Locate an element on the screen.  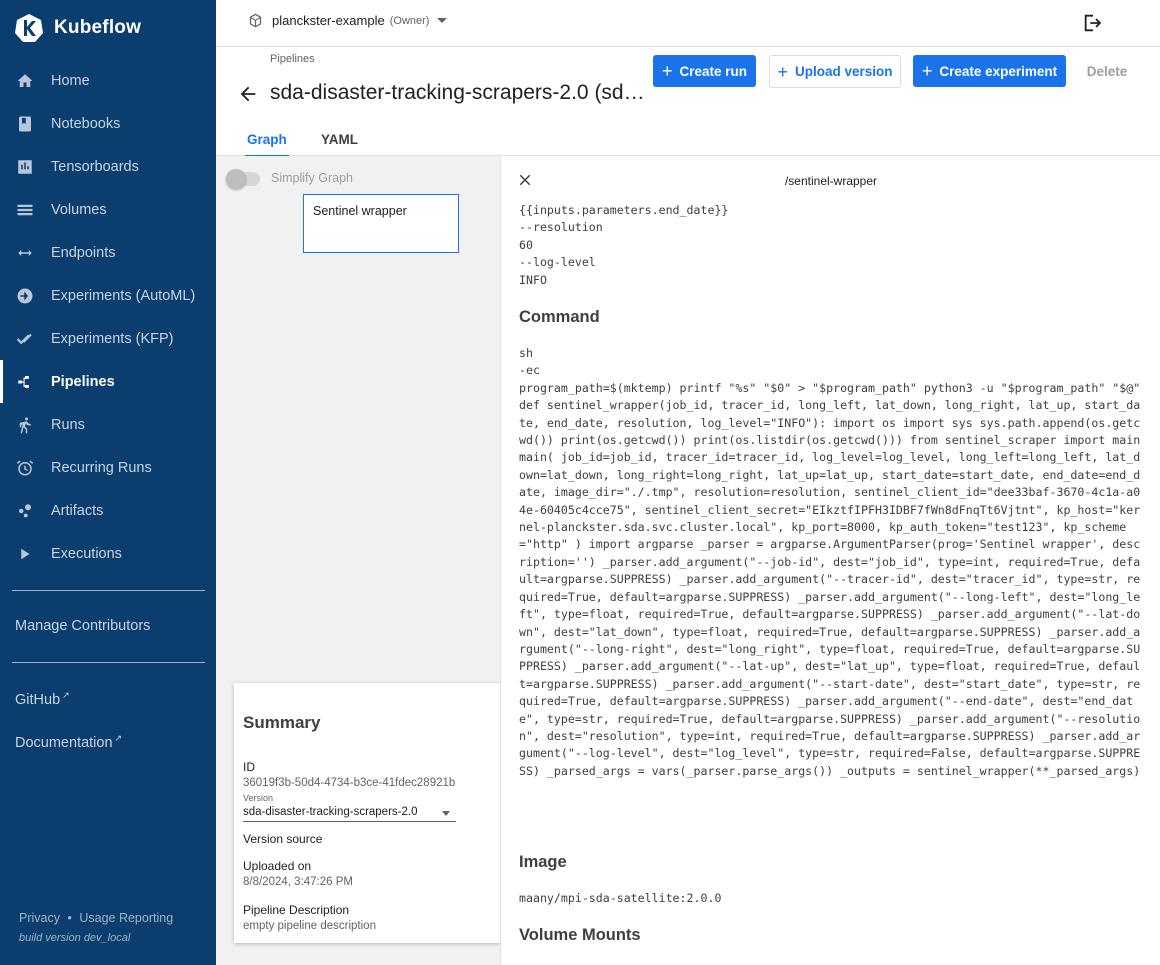
sidebar-item-label: Executions is located at coordinates (86, 553).